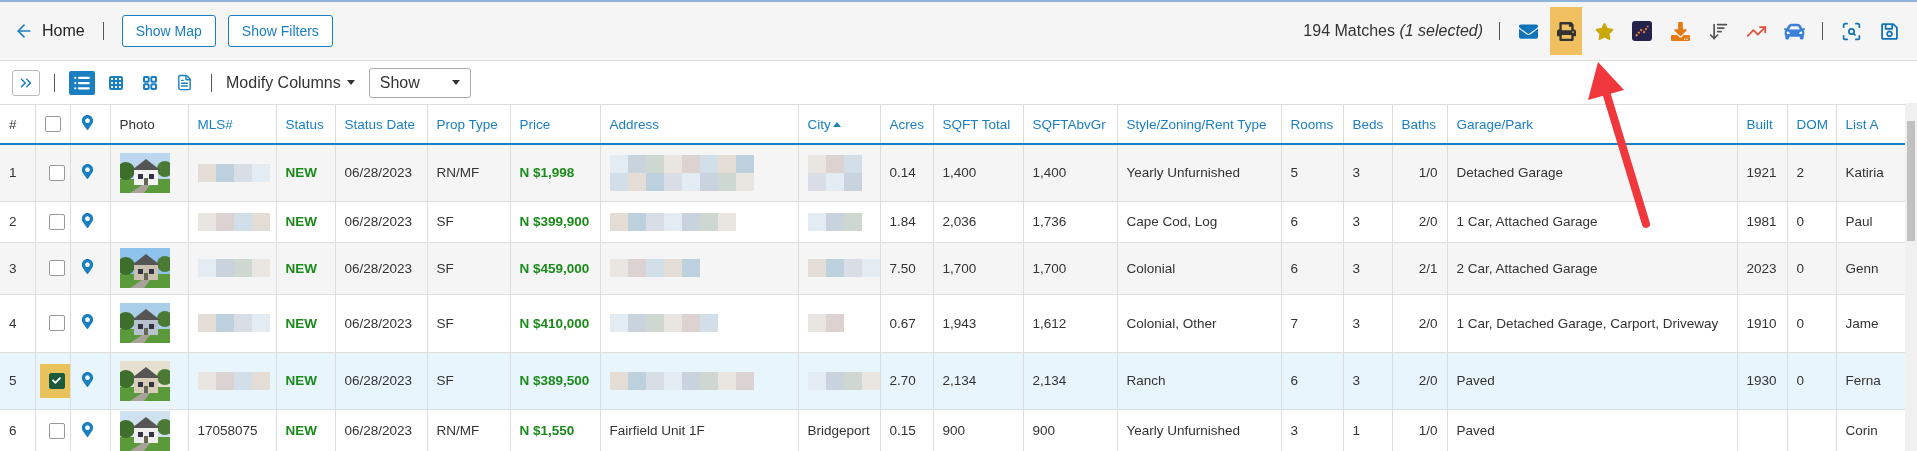 This screenshot has width=1917, height=451. What do you see at coordinates (215, 124) in the screenshot?
I see `column-header: MLS#` at bounding box center [215, 124].